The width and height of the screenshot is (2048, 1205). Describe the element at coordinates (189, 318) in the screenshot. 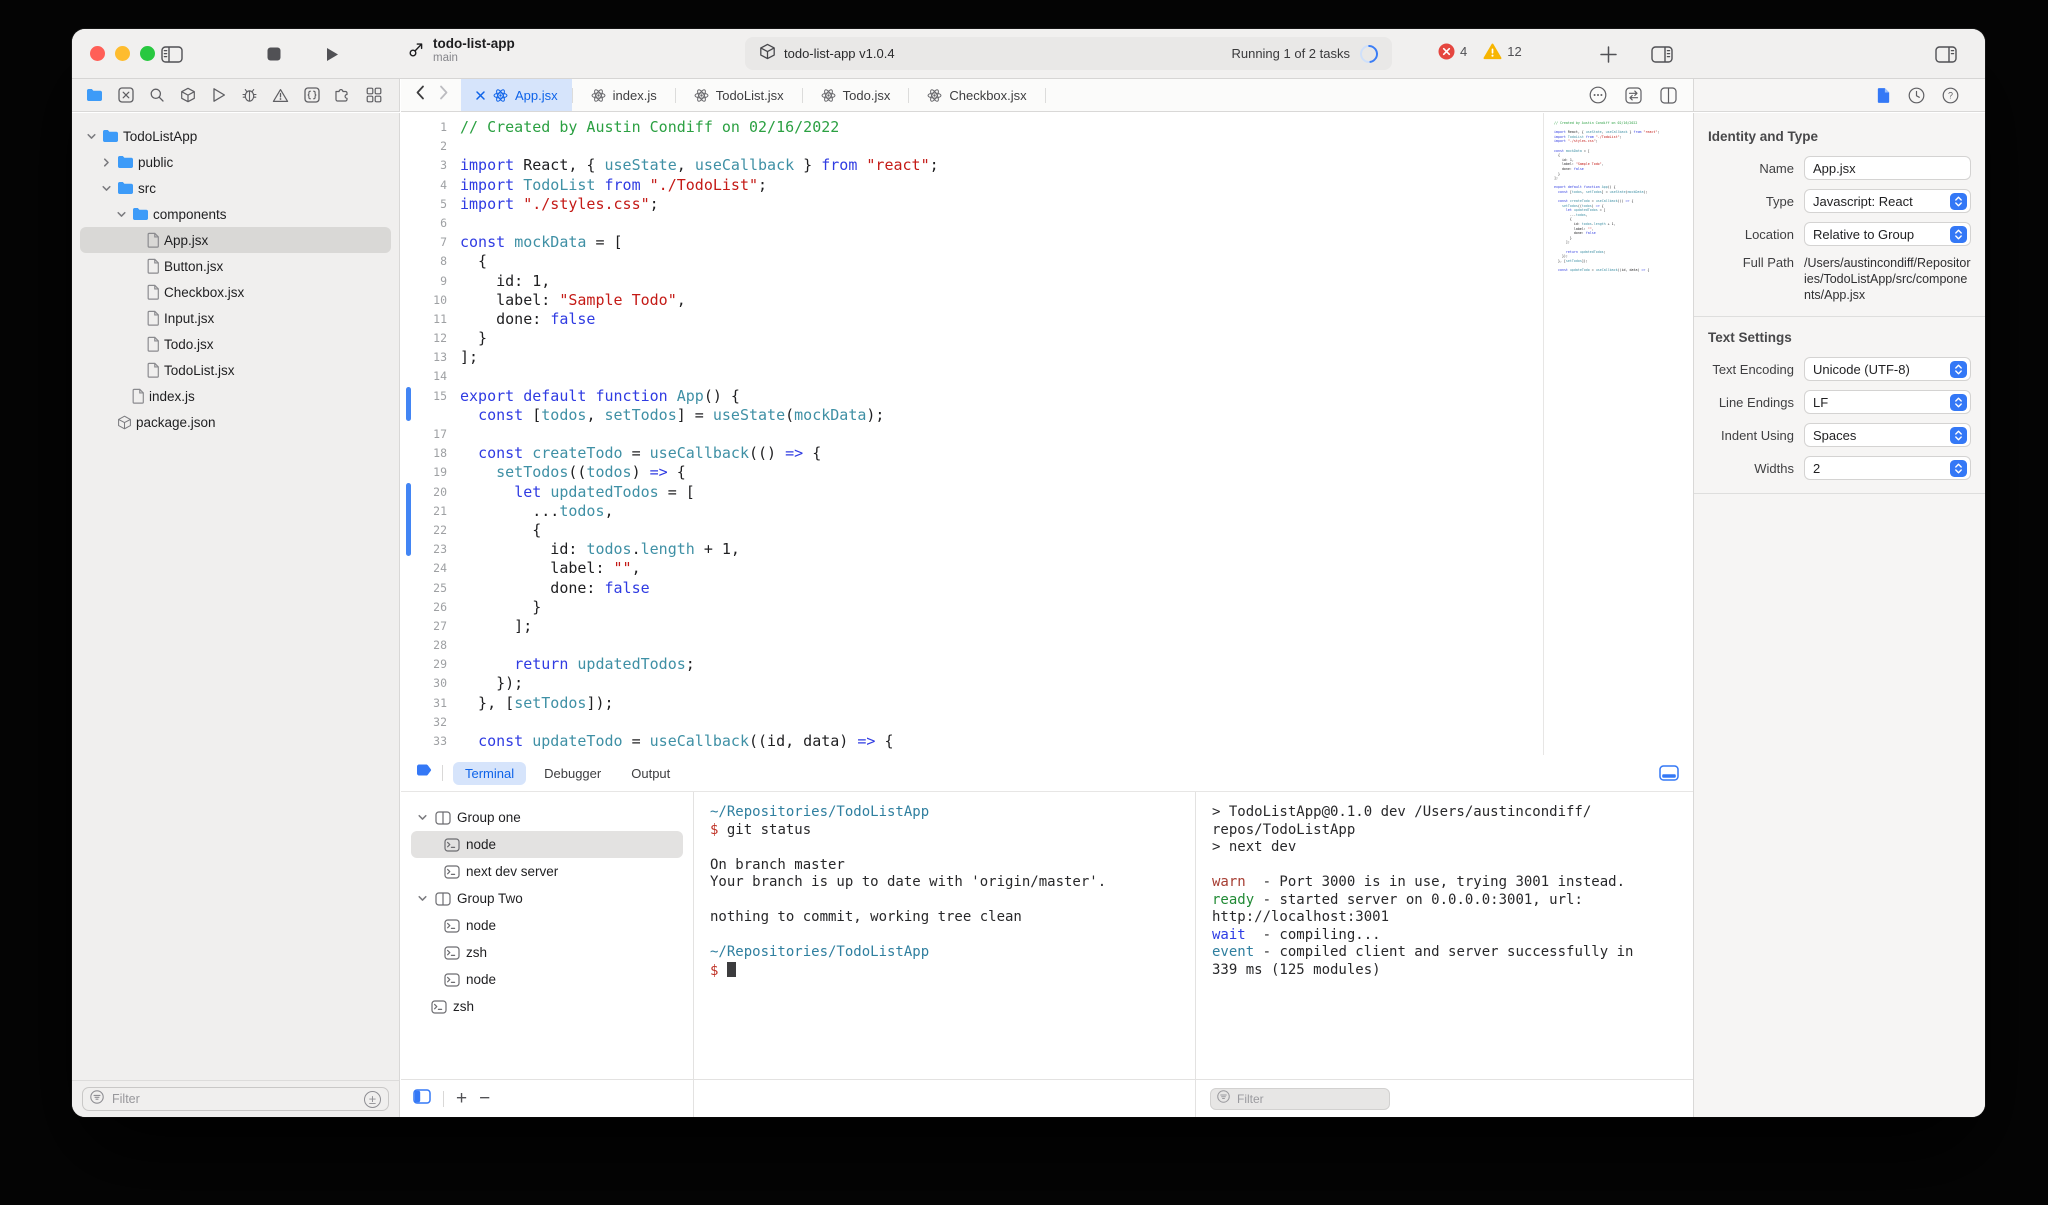

I see `tree-item-label: Input.jsx` at that location.